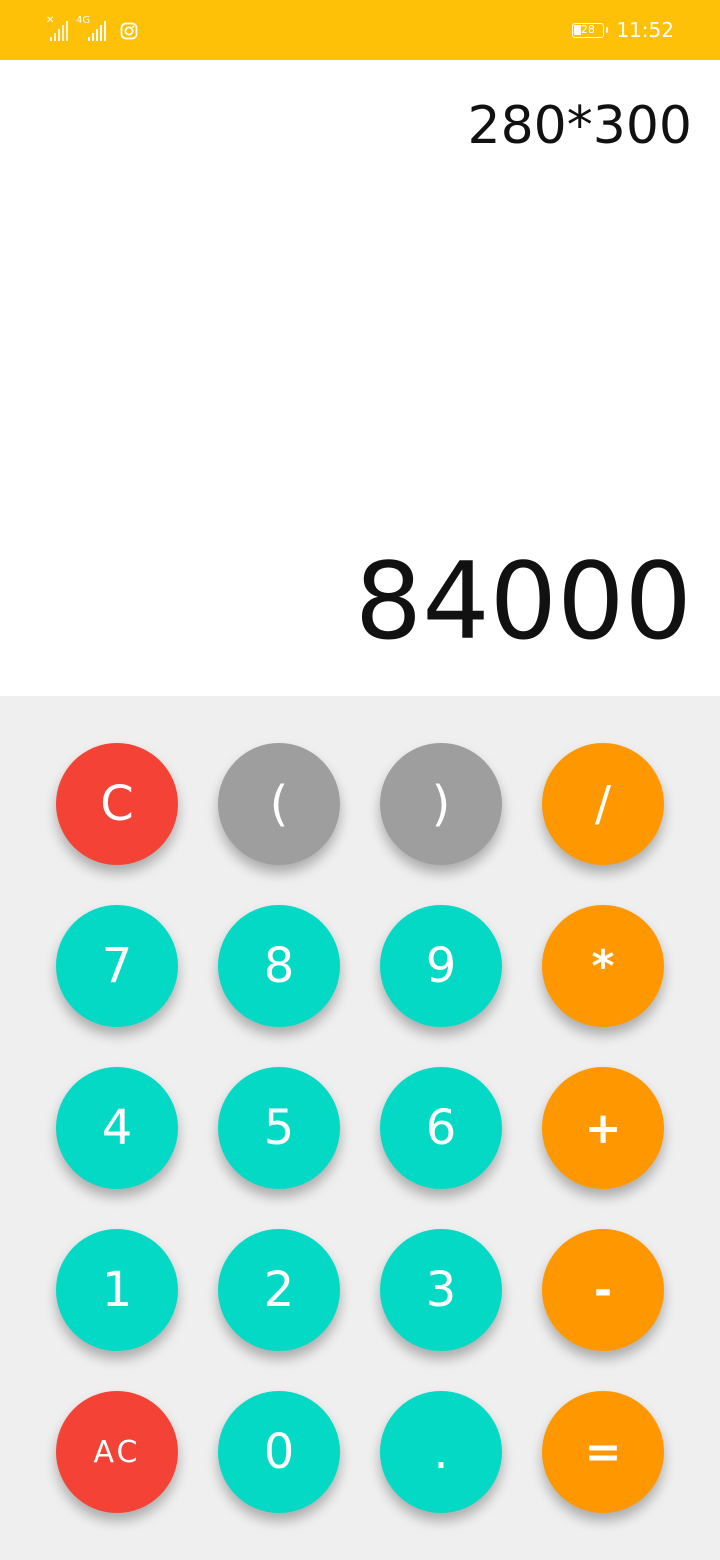 The height and width of the screenshot is (1560, 720). Describe the element at coordinates (603, 966) in the screenshot. I see `multiply-button: *` at that location.